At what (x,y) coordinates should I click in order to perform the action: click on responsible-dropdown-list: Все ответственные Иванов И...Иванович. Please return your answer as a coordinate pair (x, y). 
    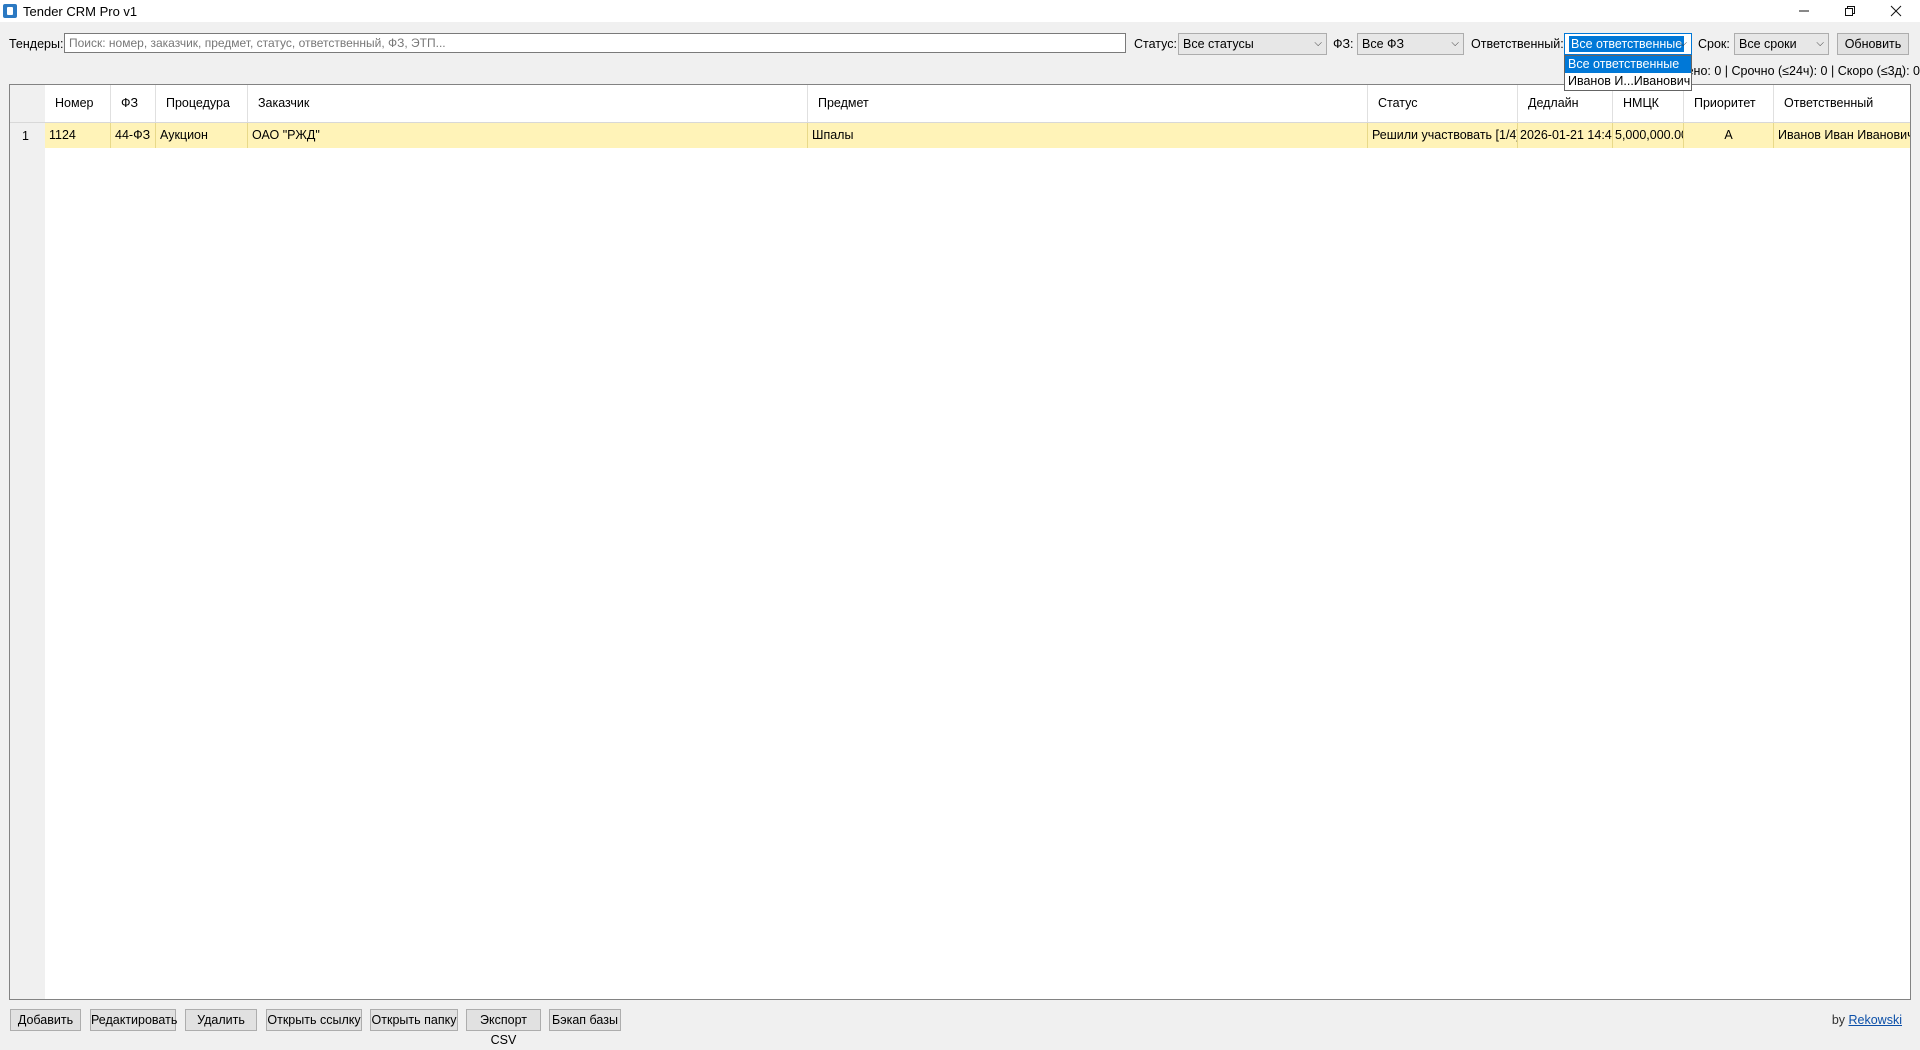
    Looking at the image, I should click on (1628, 73).